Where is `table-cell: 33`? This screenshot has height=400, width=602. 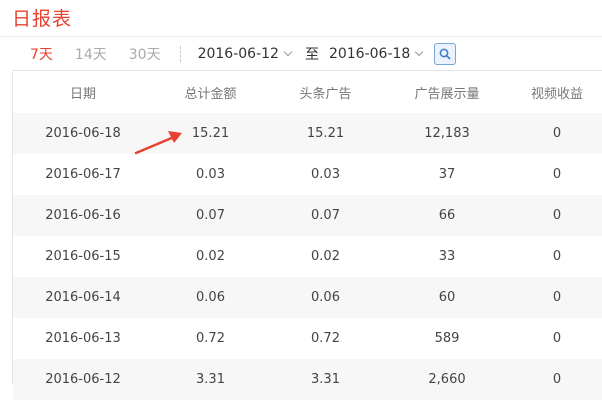
table-cell: 33 is located at coordinates (447, 256).